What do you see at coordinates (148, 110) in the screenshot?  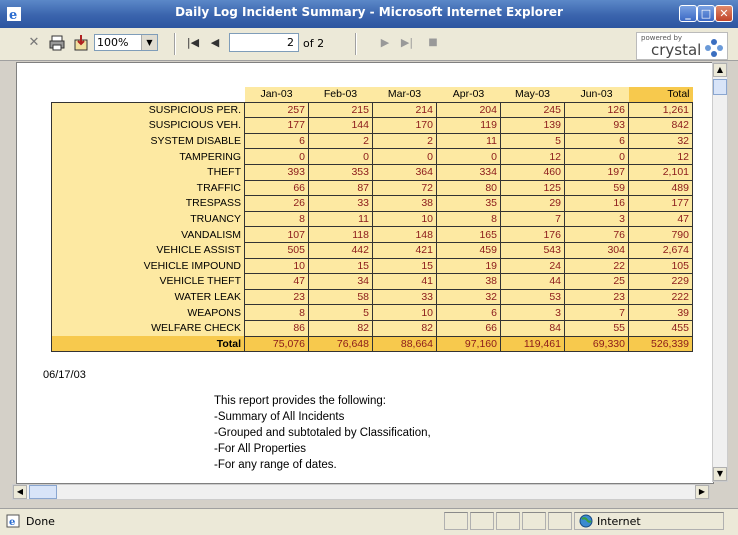 I see `row-label: SUSPICIOUS PER.` at bounding box center [148, 110].